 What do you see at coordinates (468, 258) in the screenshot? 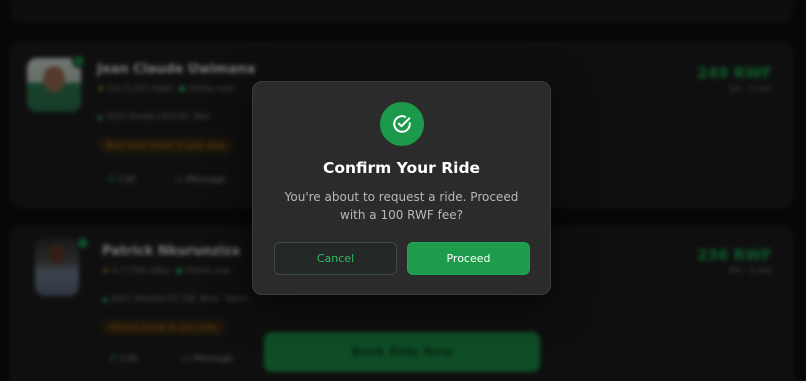
I see `proceed-button: Proceed` at bounding box center [468, 258].